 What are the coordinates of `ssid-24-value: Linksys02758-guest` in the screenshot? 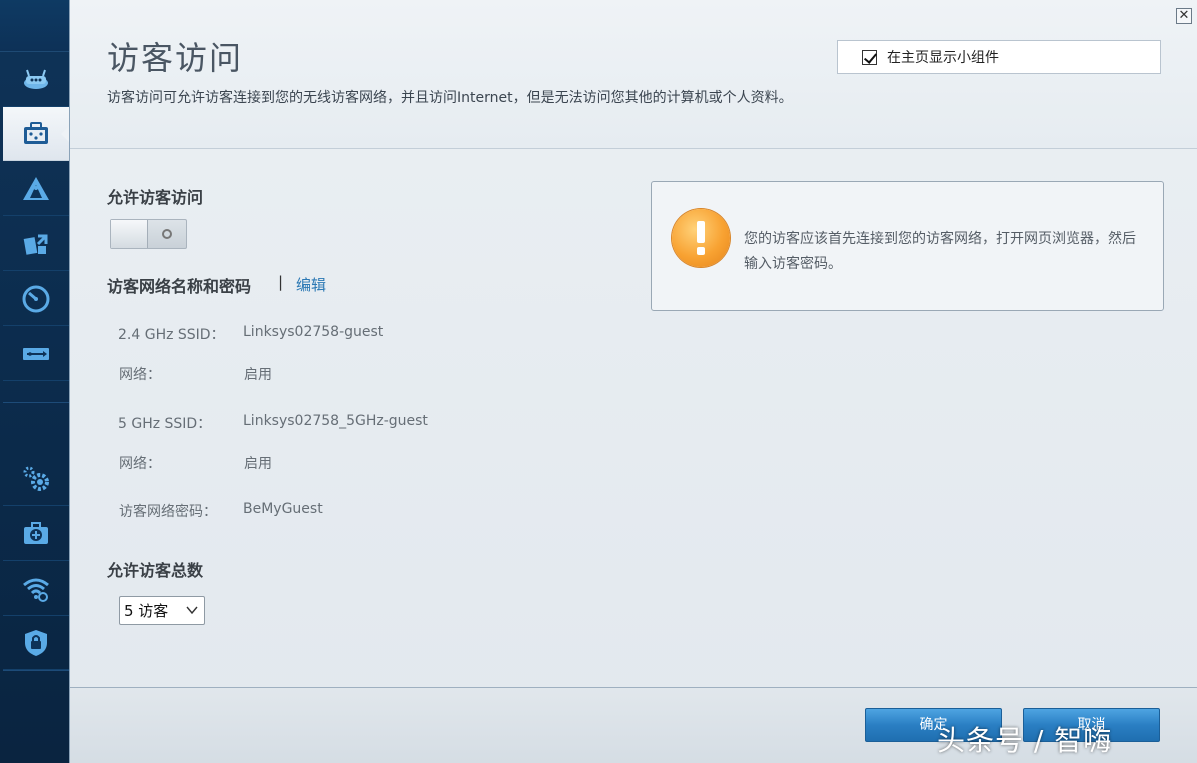 It's located at (313, 332).